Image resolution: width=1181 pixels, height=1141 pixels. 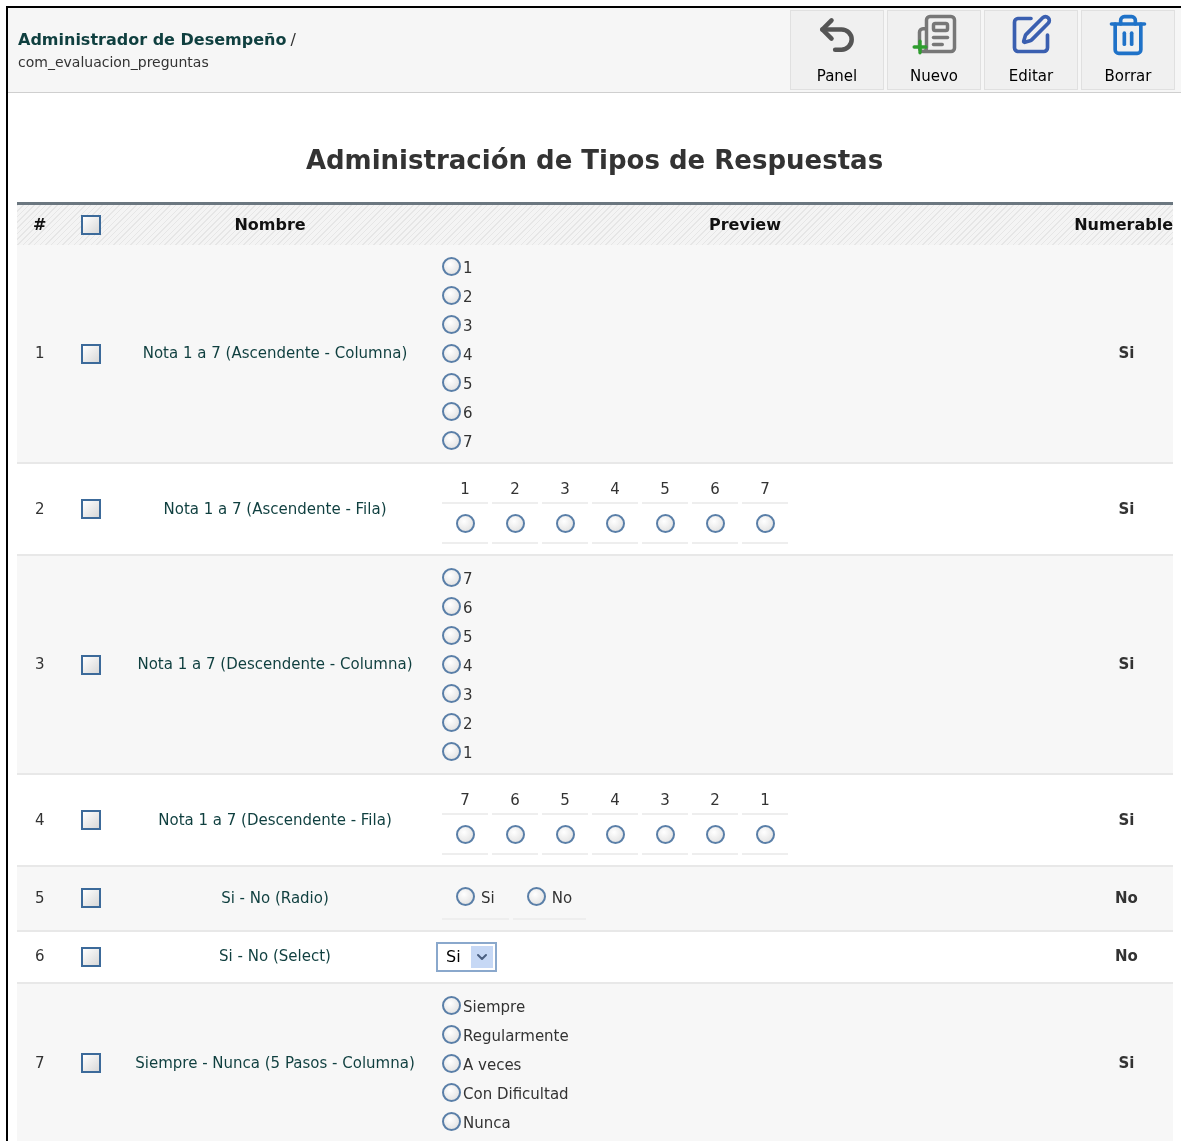 I want to click on row-number: 5, so click(x=40, y=898).